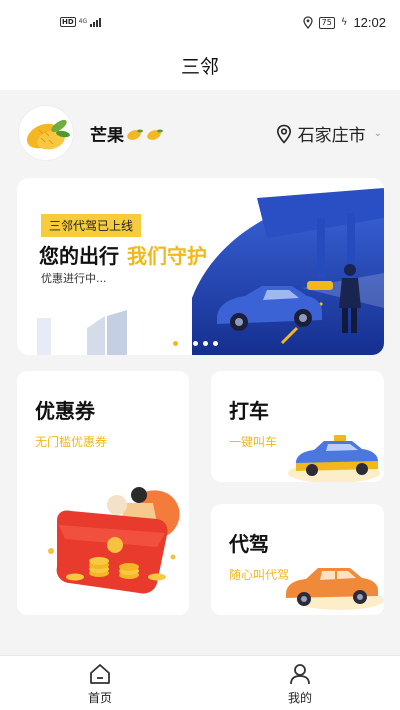 Image resolution: width=400 pixels, height=710 pixels. I want to click on mango-avatar-icon, so click(48, 134).